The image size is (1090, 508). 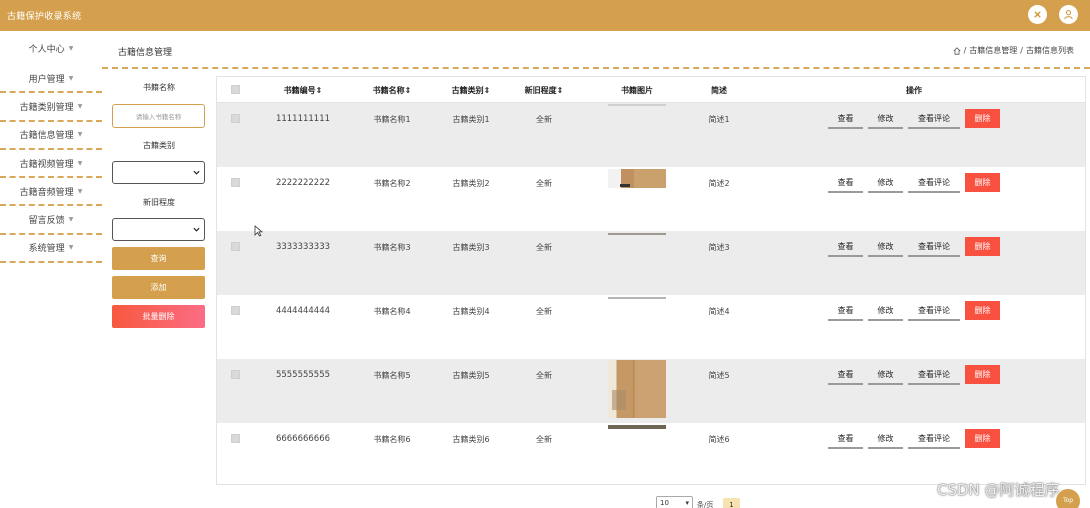 What do you see at coordinates (196, 172) in the screenshot?
I see `chevron-down-icon` at bounding box center [196, 172].